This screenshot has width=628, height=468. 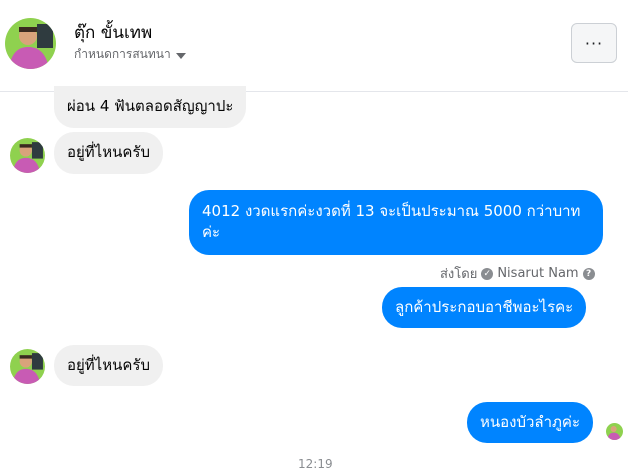 I want to click on message-bubble-incoming: ผ่อน 4 ฟันตลอดสัญญาปะ, so click(x=150, y=107).